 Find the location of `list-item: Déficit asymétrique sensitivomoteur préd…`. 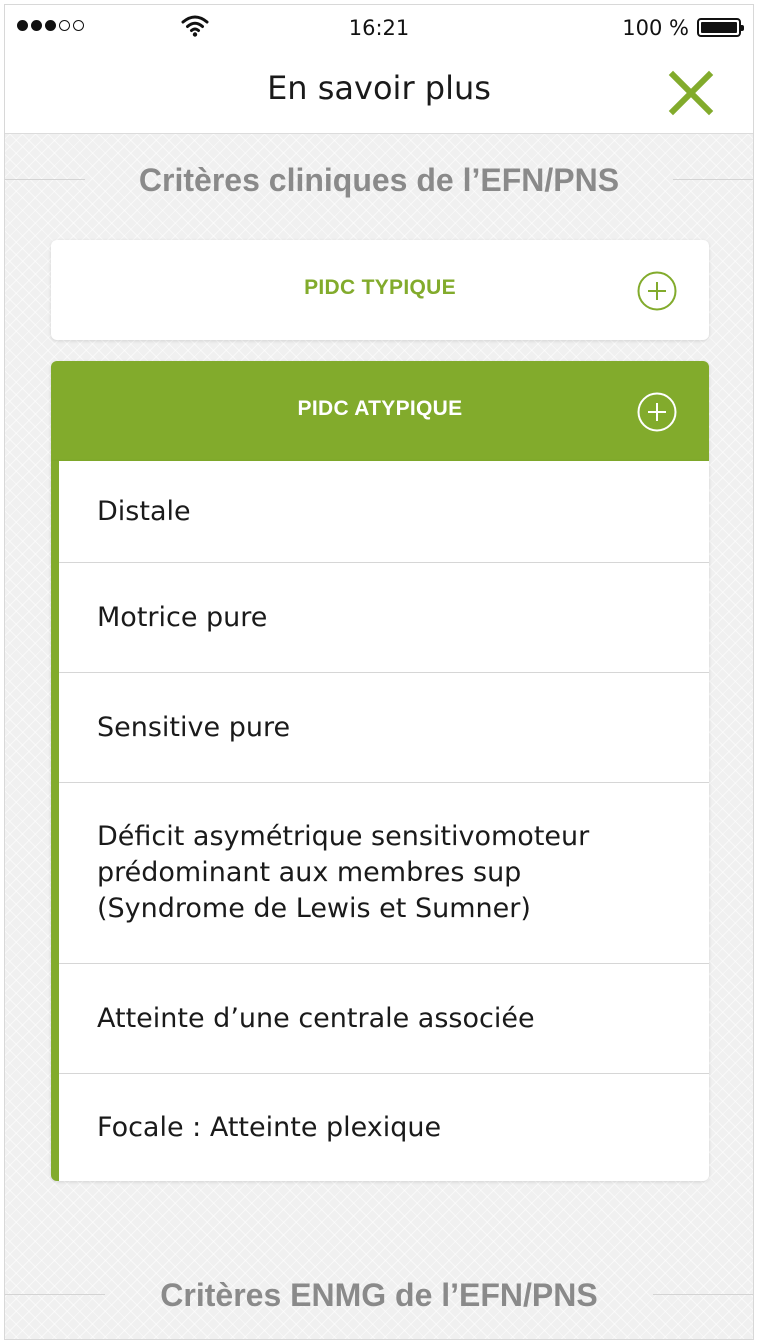

list-item: Déficit asymétrique sensitivomoteur préd… is located at coordinates (384, 873).